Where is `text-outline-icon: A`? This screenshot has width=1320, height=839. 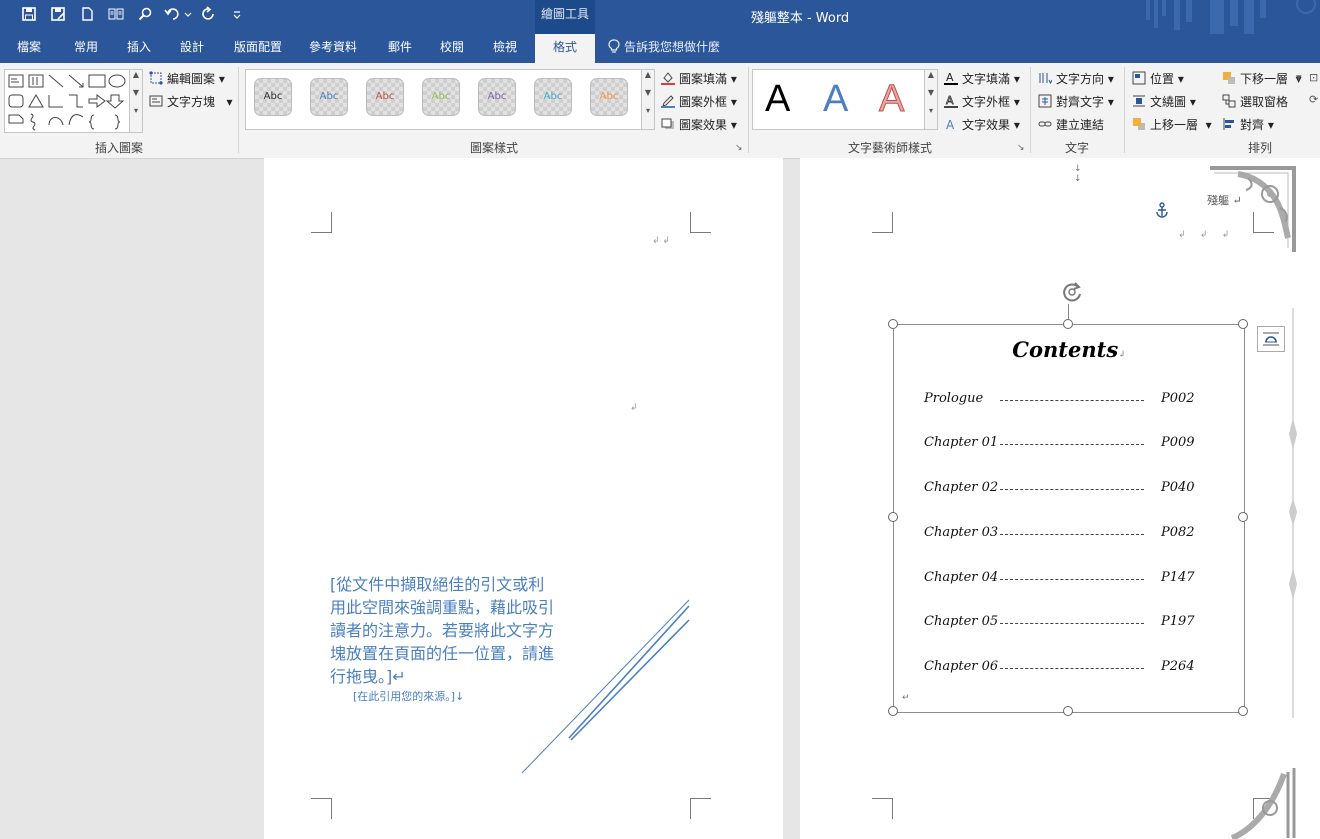 text-outline-icon: A is located at coordinates (951, 101).